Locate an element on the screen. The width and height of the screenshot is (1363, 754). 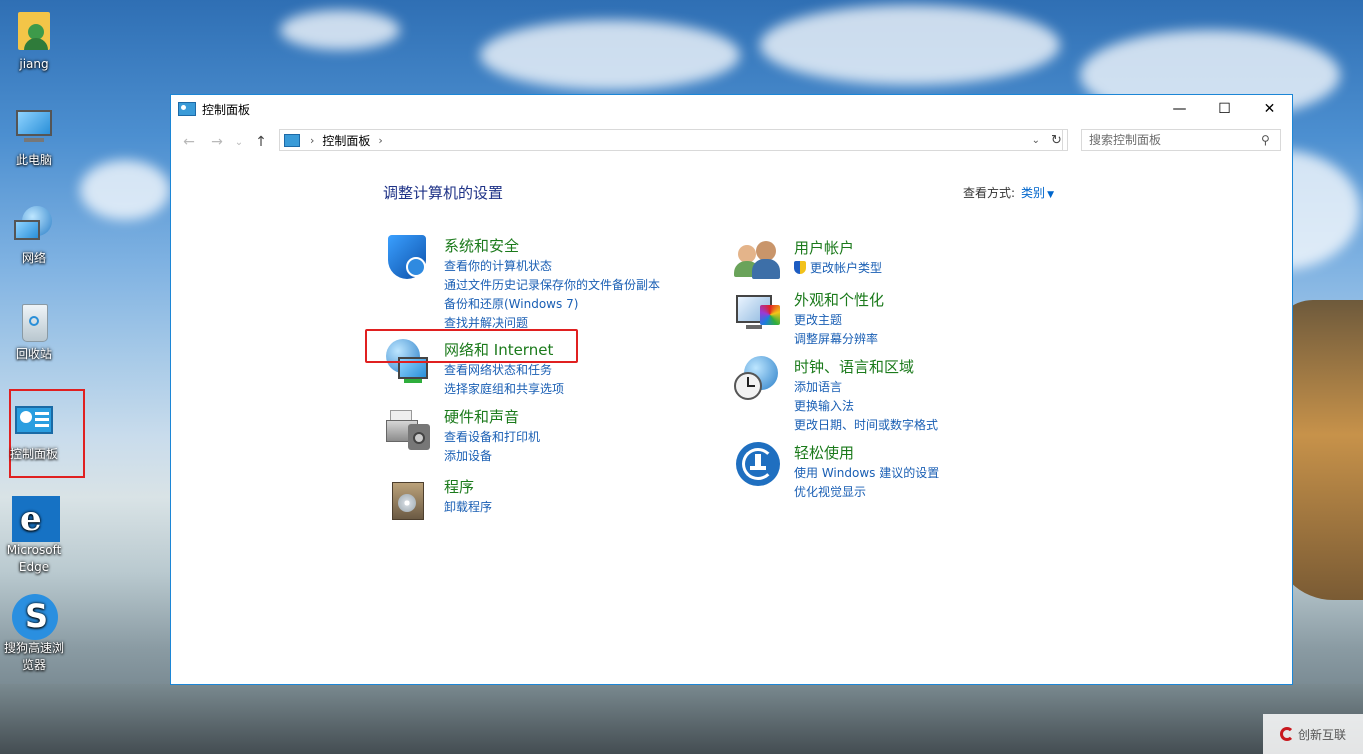
navigation-bar: ← → ⌄ ↑ › 控制面板 › ⌄ ↻ ⚲ is located at coordinates (731, 142).